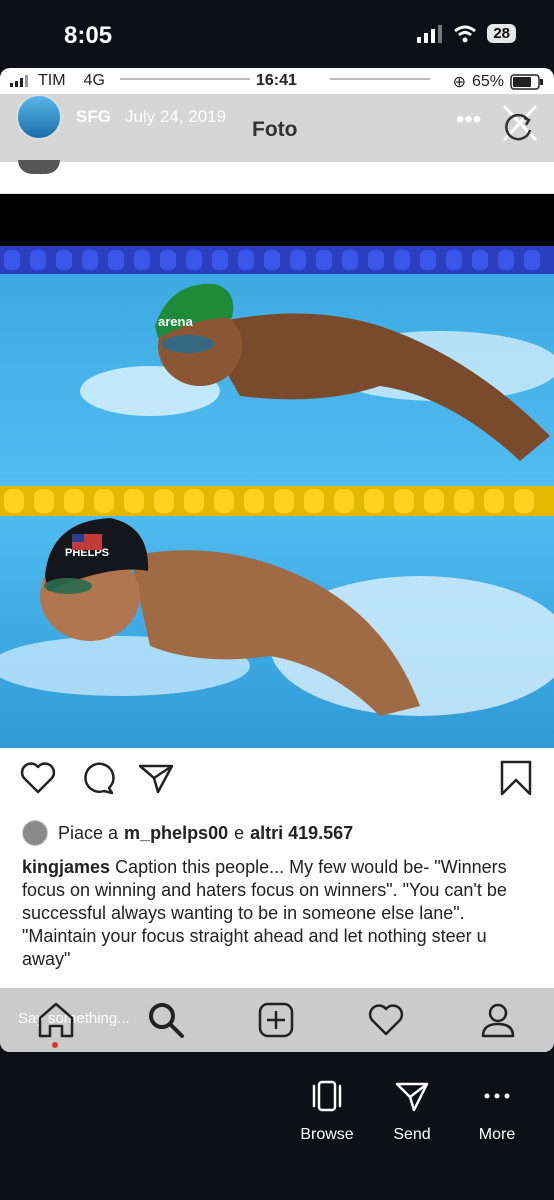  What do you see at coordinates (430, 33) in the screenshot?
I see `cellular-signal-icon` at bounding box center [430, 33].